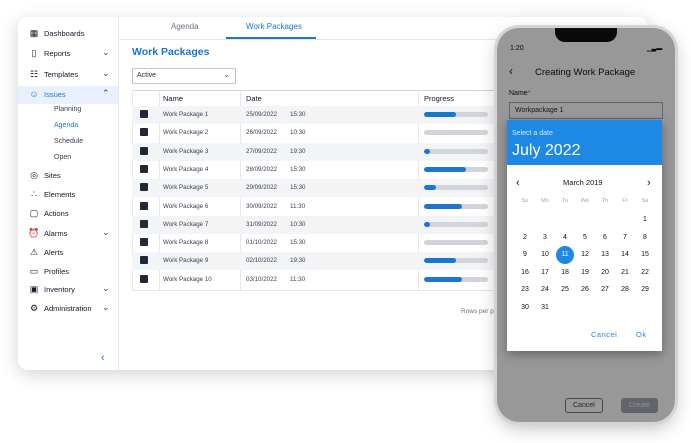  Describe the element at coordinates (525, 273) in the screenshot. I see `calendar-day: 16` at that location.